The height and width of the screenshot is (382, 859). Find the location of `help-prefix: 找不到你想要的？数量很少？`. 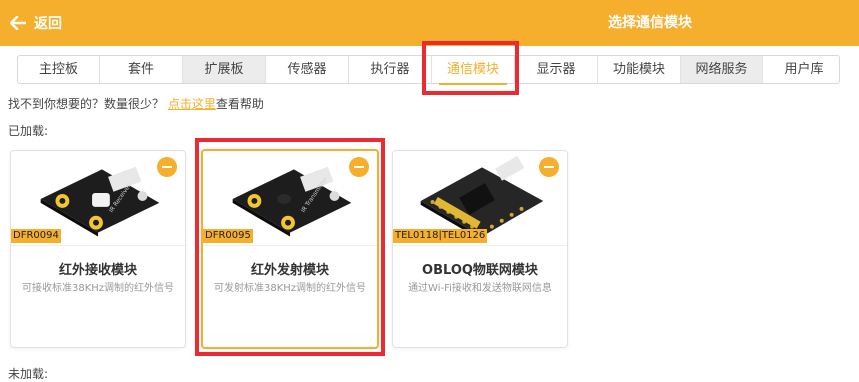

help-prefix: 找不到你想要的？数量很少？ is located at coordinates (86, 104).